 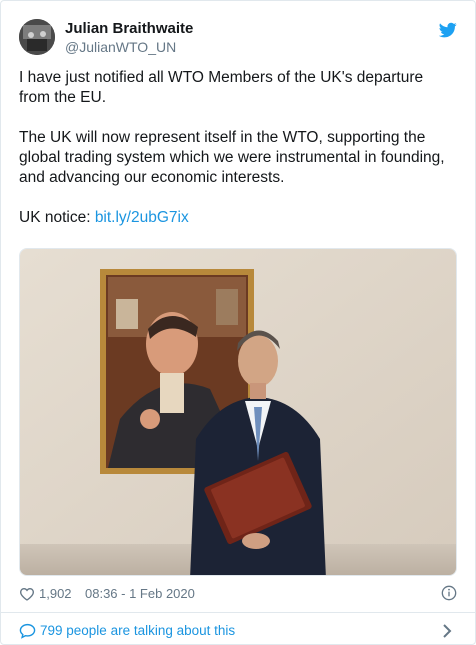 I want to click on speech-bubble-icon, so click(x=27, y=631).